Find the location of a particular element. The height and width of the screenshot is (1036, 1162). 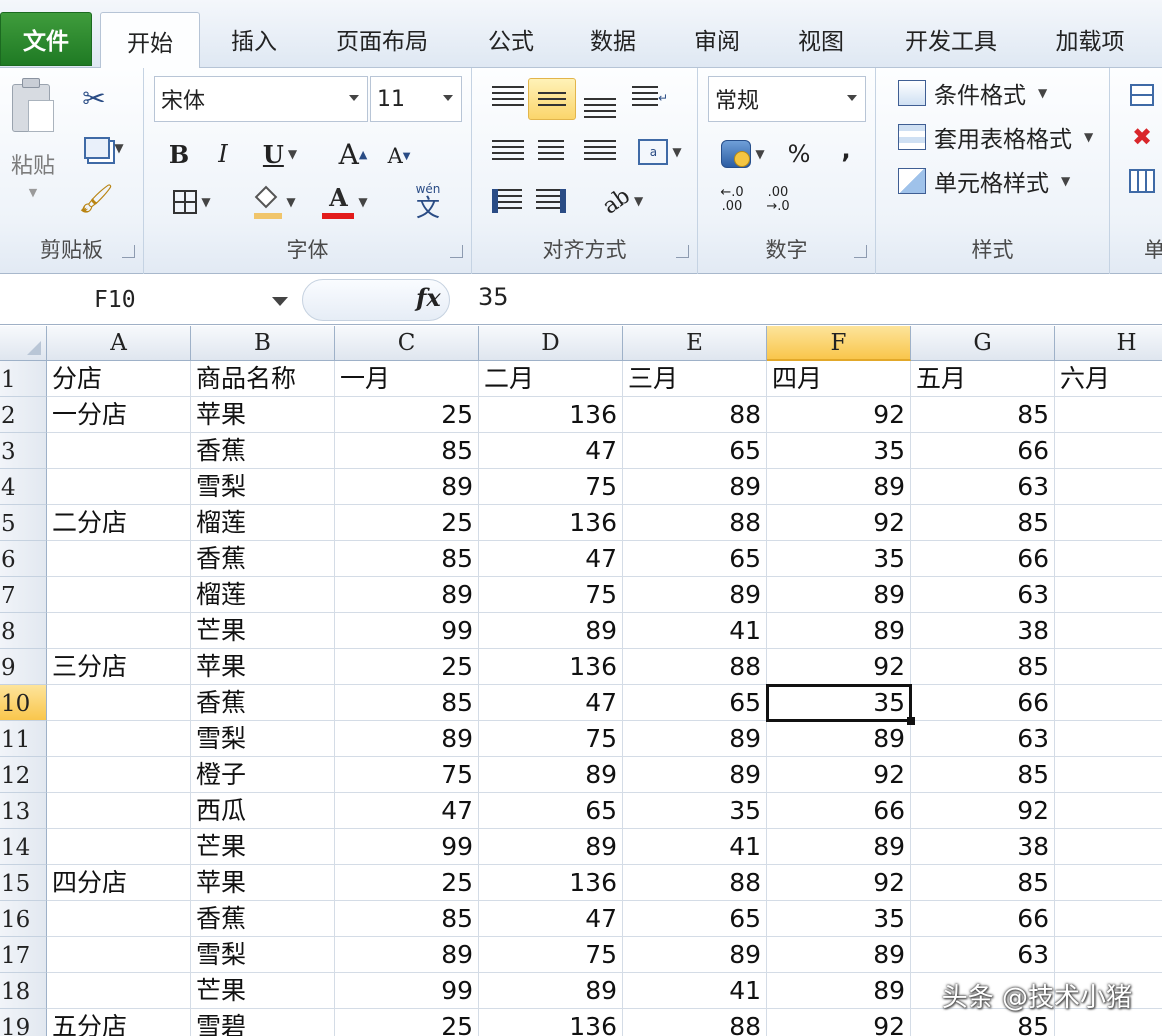

cell-d6: 47 is located at coordinates (551, 559).